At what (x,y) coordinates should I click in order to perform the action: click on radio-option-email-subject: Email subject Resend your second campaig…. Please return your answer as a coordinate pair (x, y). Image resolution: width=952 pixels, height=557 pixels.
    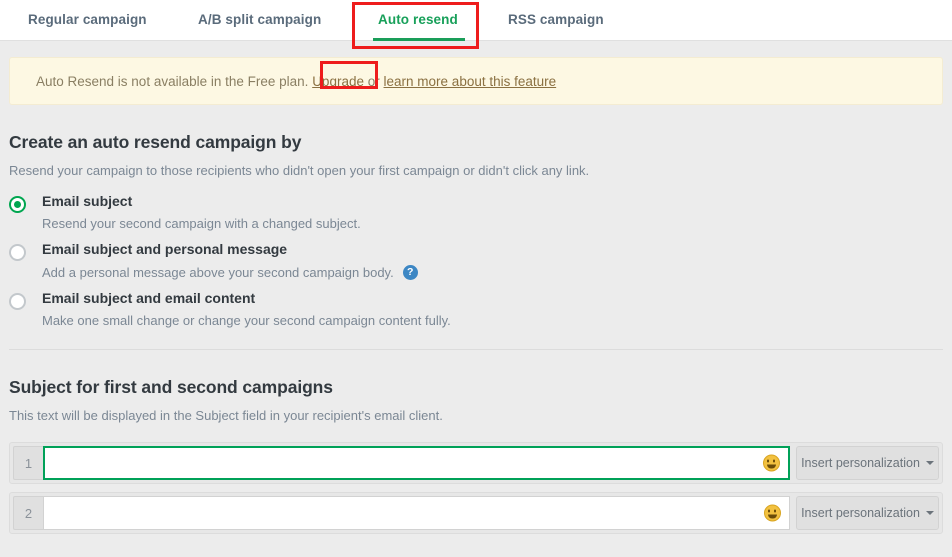
    Looking at the image, I should click on (476, 212).